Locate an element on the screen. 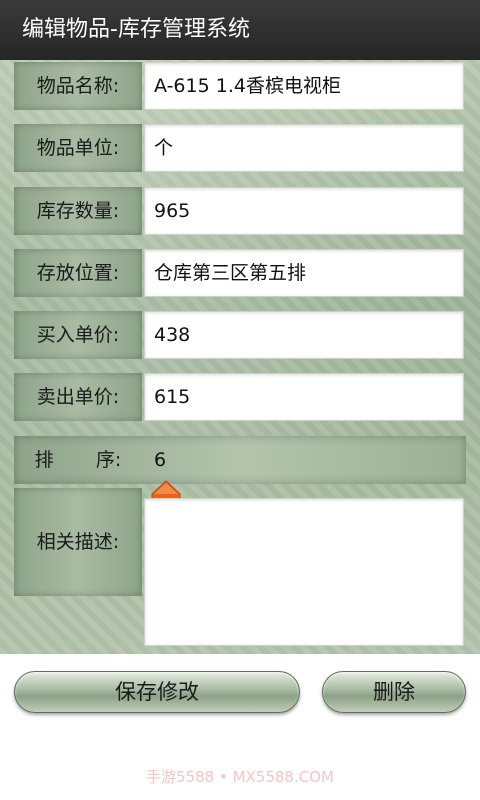 The image size is (480, 800). sort-input: 6 is located at coordinates (160, 460).